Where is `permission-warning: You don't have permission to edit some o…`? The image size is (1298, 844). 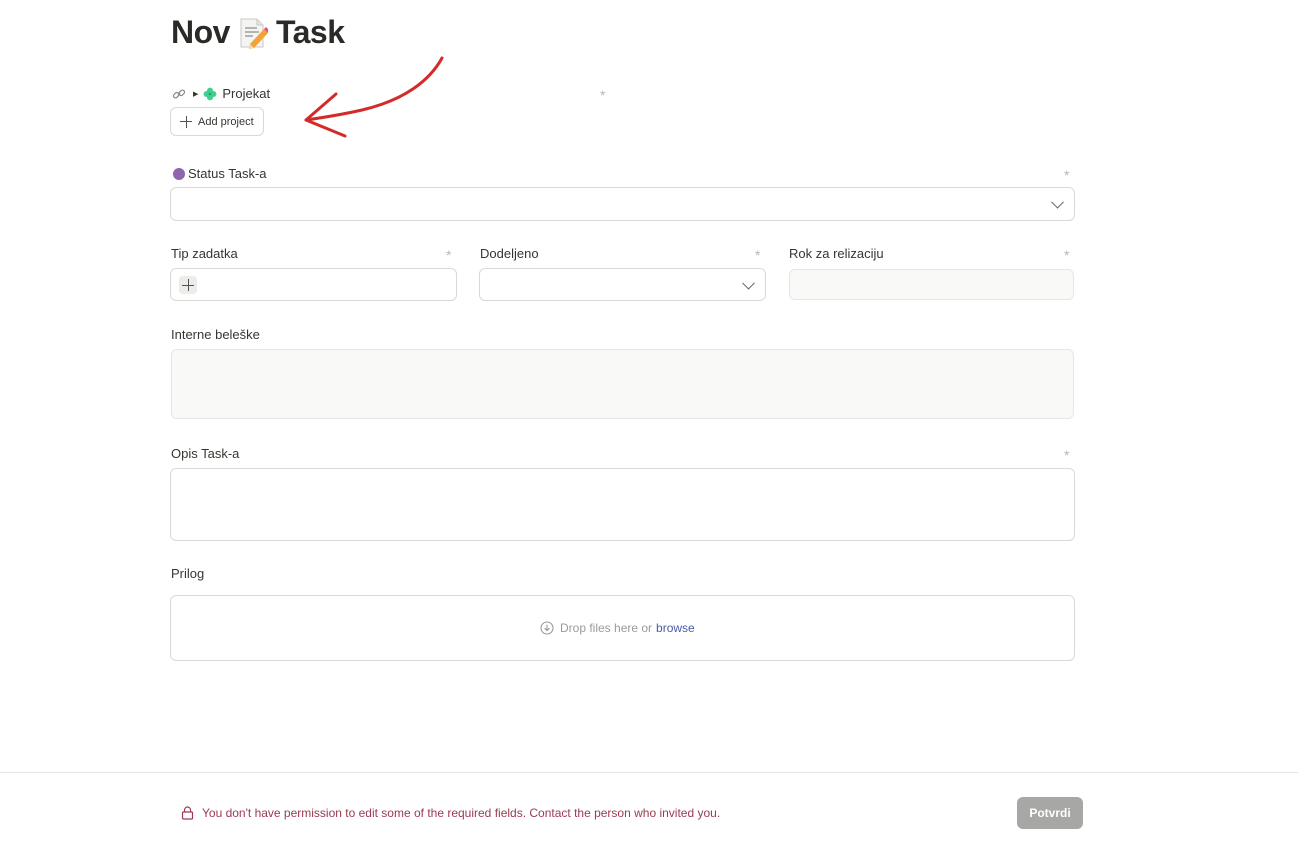 permission-warning: You don't have permission to edit some o… is located at coordinates (450, 813).